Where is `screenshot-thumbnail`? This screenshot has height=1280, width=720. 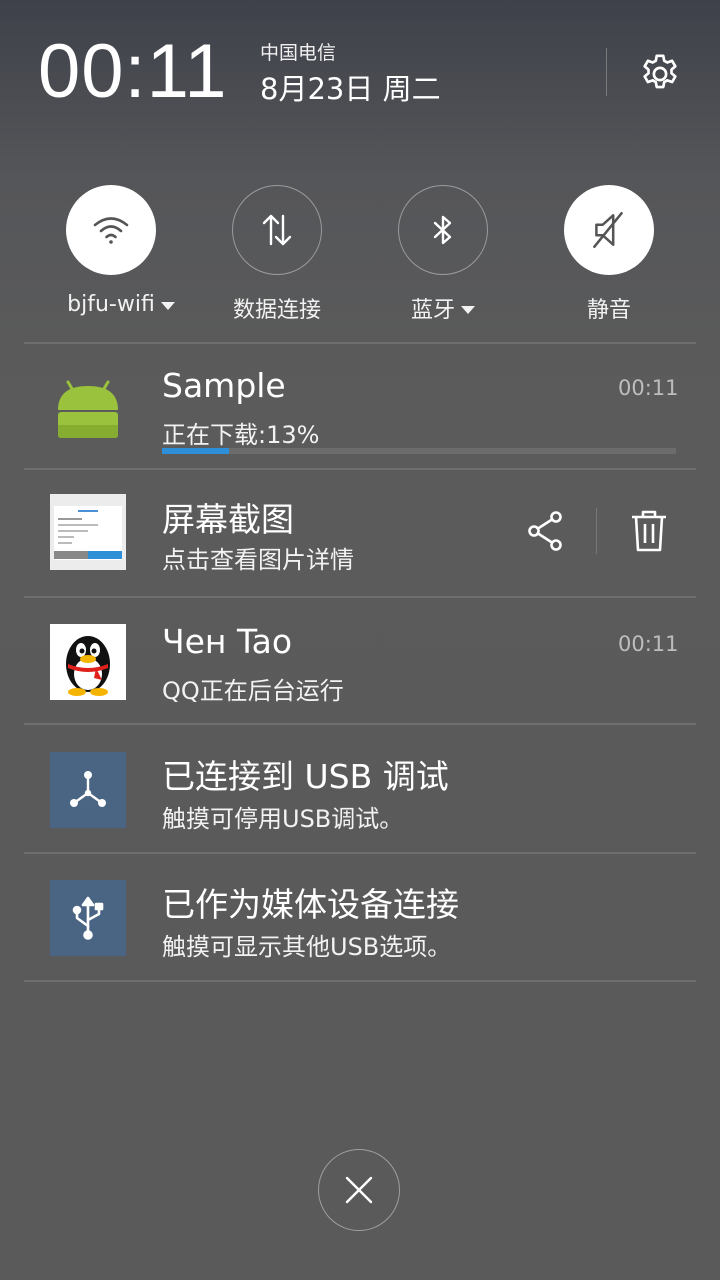
screenshot-thumbnail is located at coordinates (88, 532).